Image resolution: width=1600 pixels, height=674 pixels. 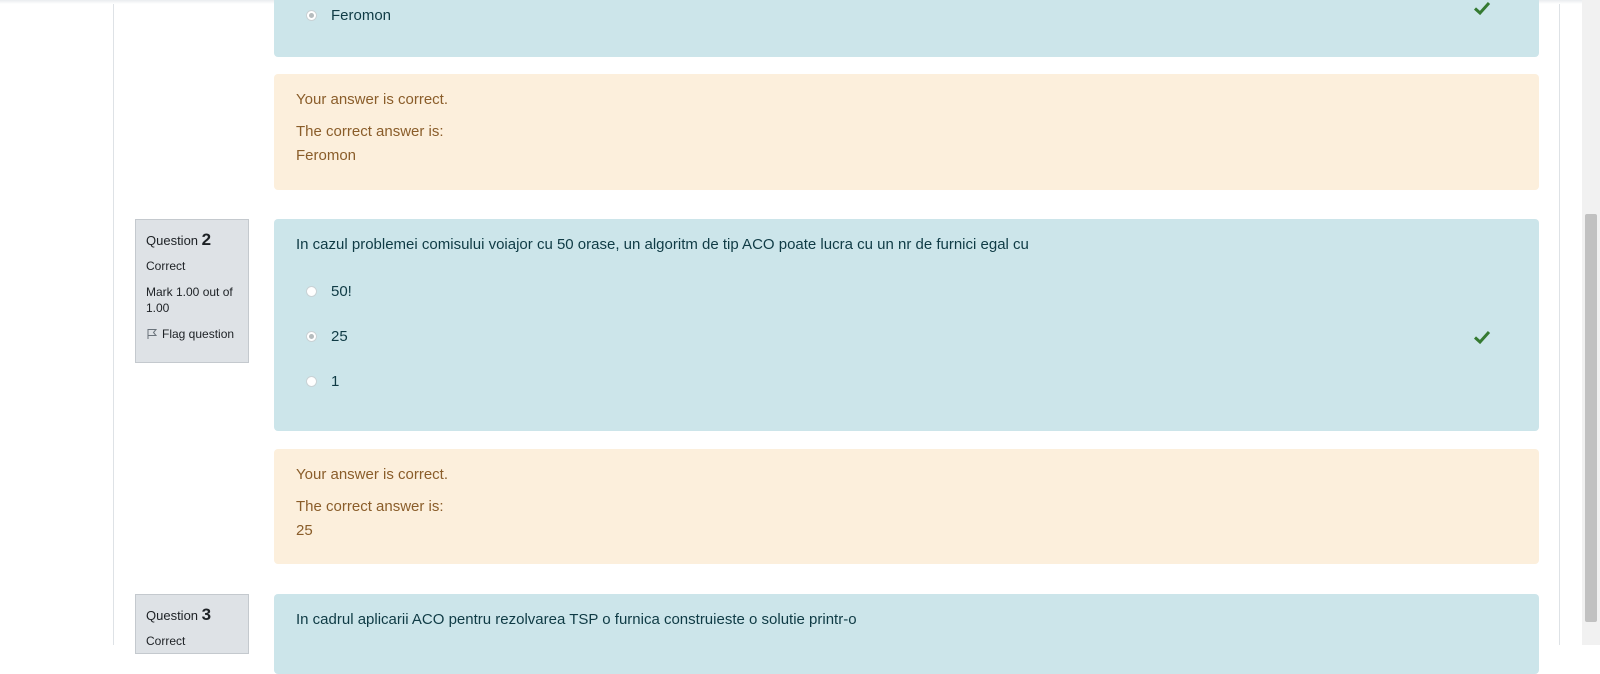 I want to click on q2-feedback-correct-label: The correct answer is:, so click(x=370, y=506).